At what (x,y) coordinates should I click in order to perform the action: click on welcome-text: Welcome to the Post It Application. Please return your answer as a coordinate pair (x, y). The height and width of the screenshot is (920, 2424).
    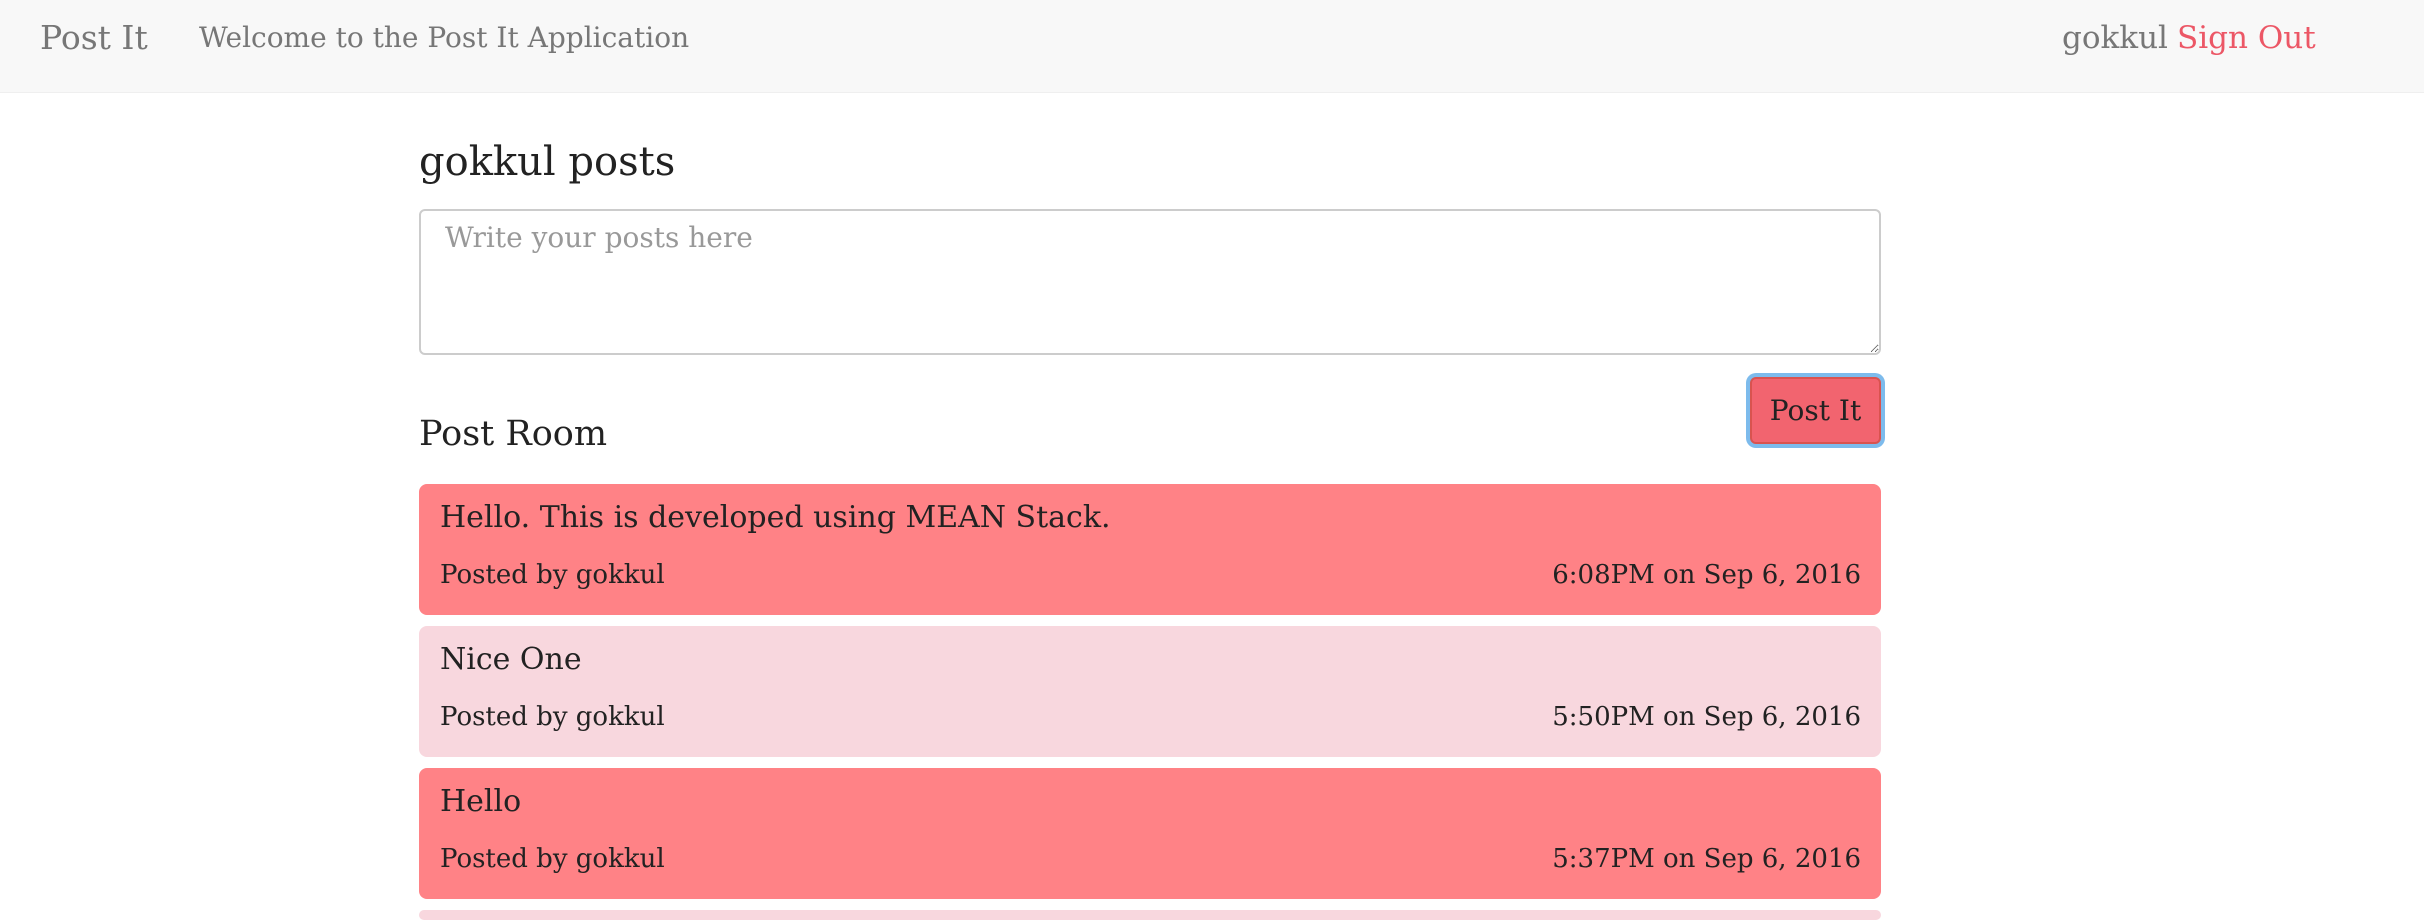
    Looking at the image, I should click on (444, 37).